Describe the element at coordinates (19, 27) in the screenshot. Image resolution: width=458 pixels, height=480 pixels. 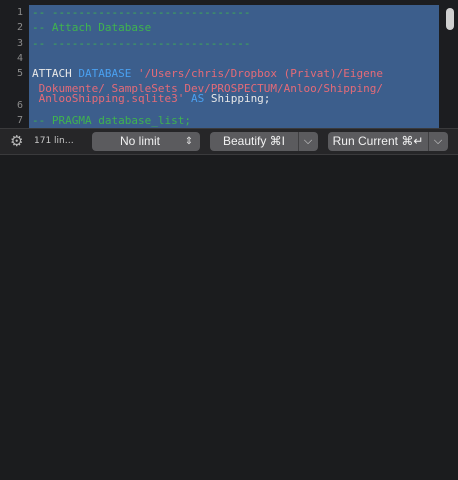
I see `line-number: 2` at that location.